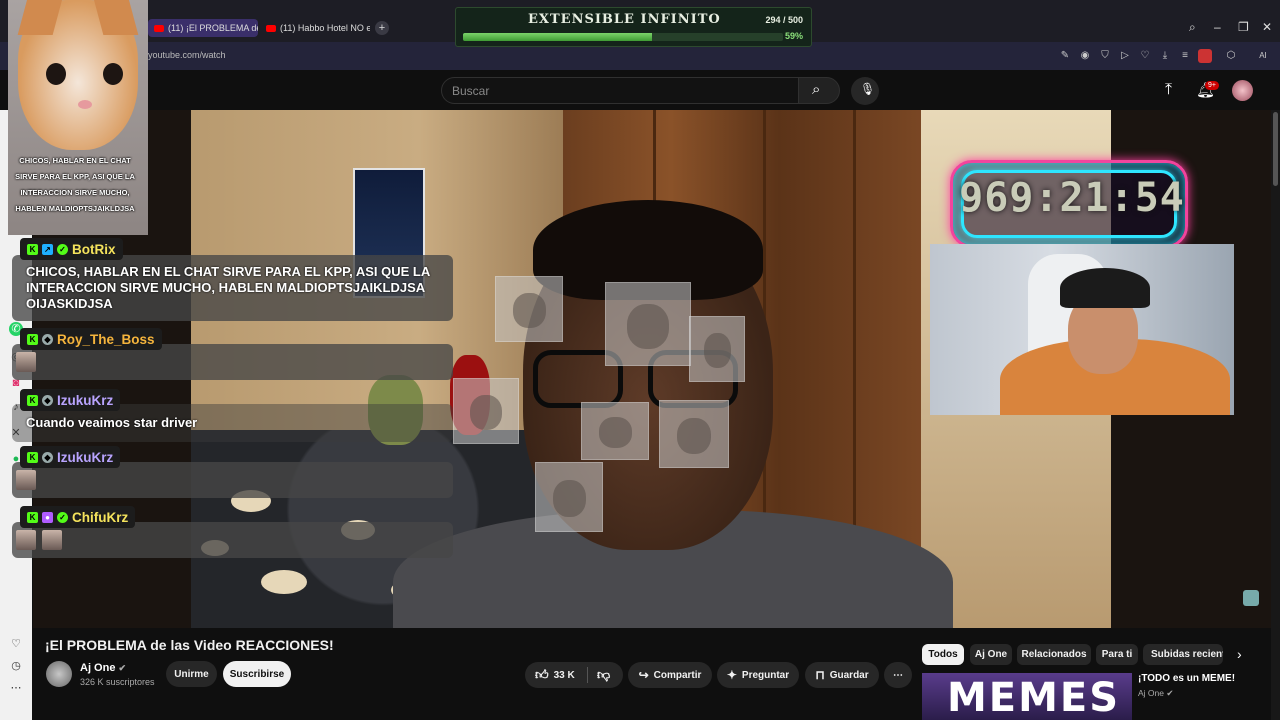  What do you see at coordinates (47, 249) in the screenshot?
I see `bot-icon: ↗` at bounding box center [47, 249].